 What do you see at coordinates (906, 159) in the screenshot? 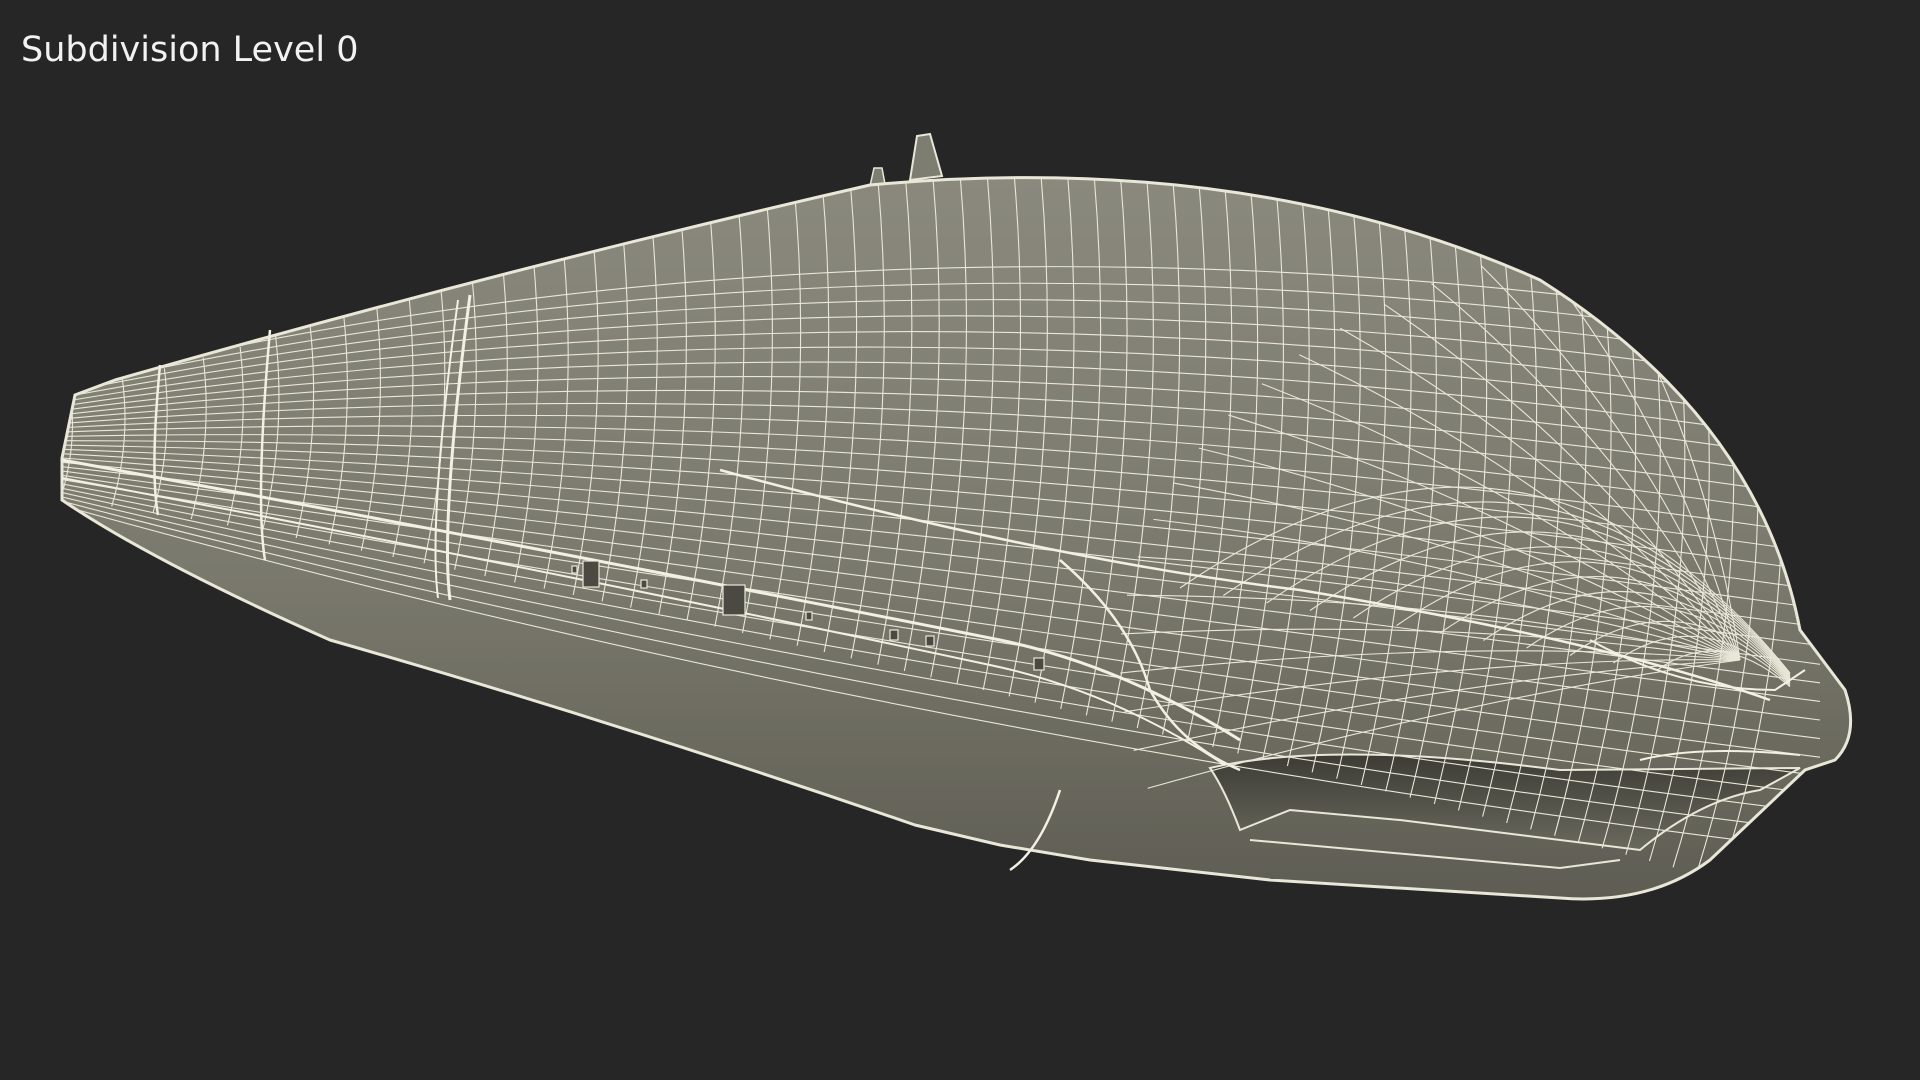
I see `roof-antenna` at bounding box center [906, 159].